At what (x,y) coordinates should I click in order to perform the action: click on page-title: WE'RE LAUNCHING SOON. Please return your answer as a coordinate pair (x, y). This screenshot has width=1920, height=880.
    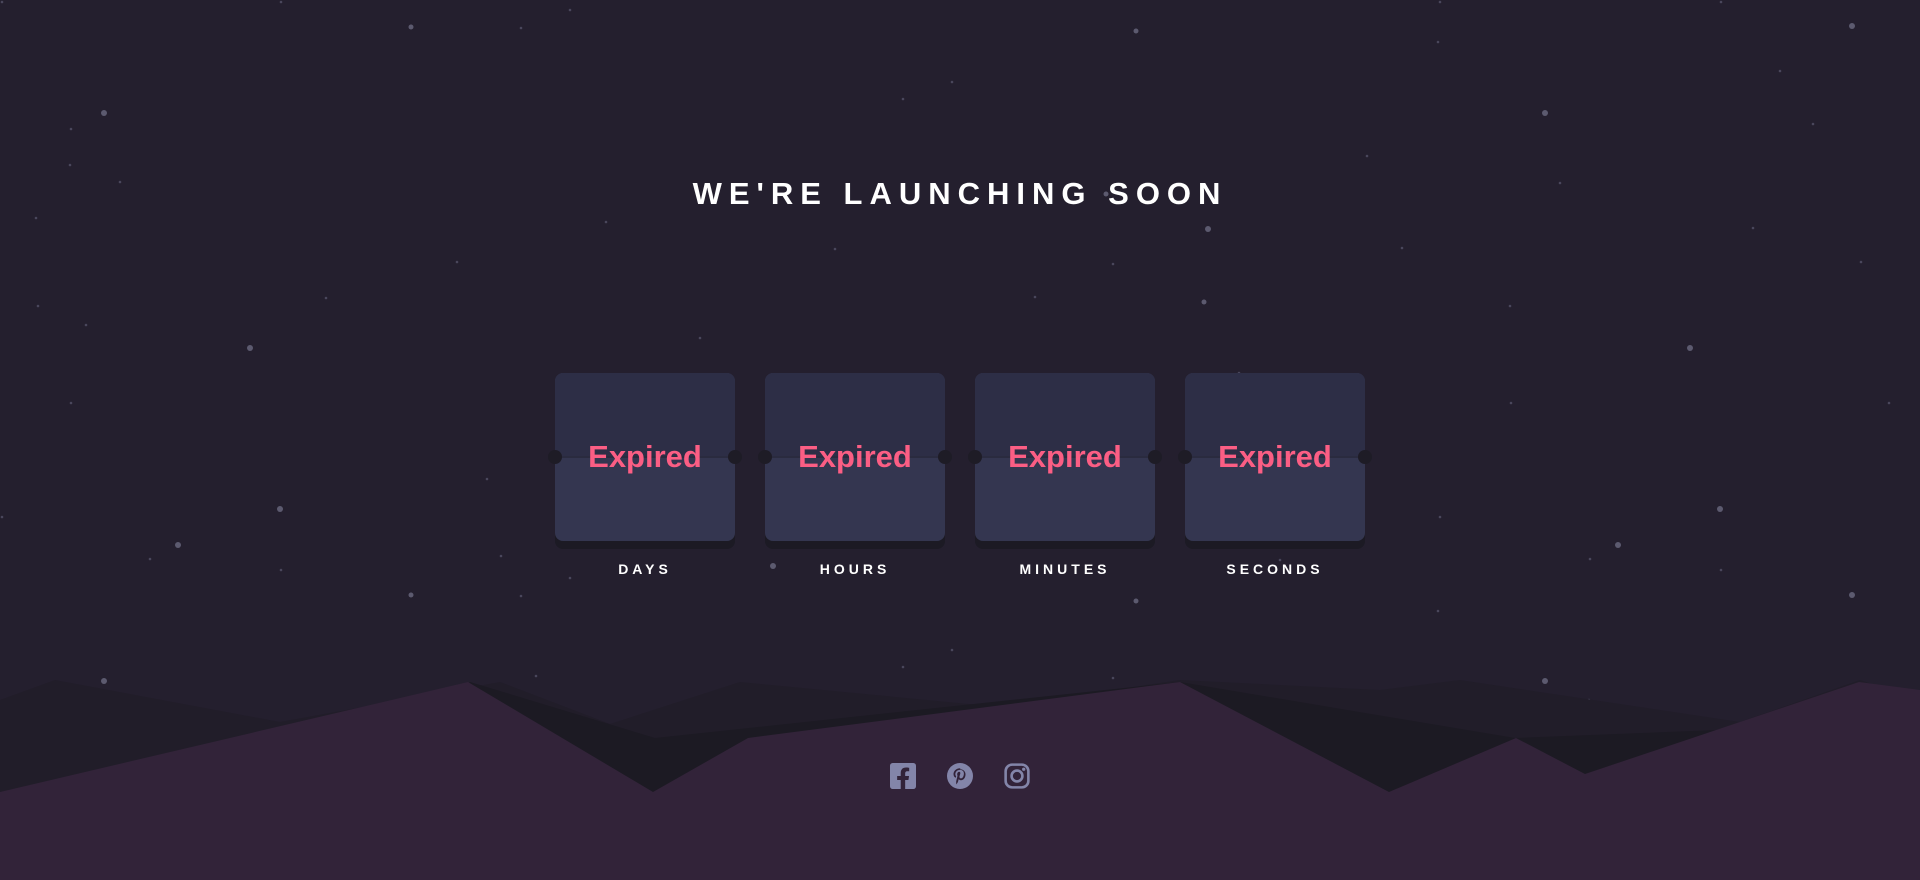
    Looking at the image, I should click on (960, 193).